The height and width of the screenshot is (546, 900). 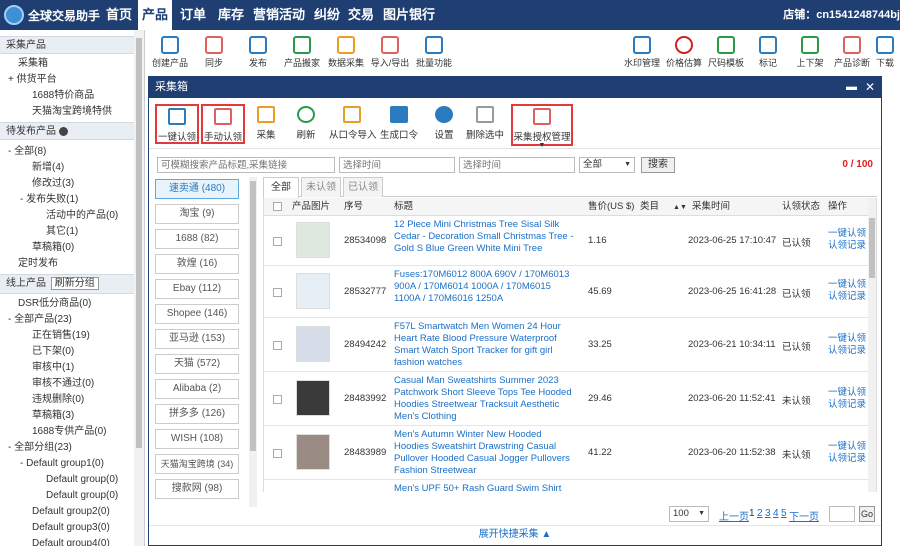 I want to click on platform-pinduoduo: 拼多多 (126), so click(x=197, y=414).